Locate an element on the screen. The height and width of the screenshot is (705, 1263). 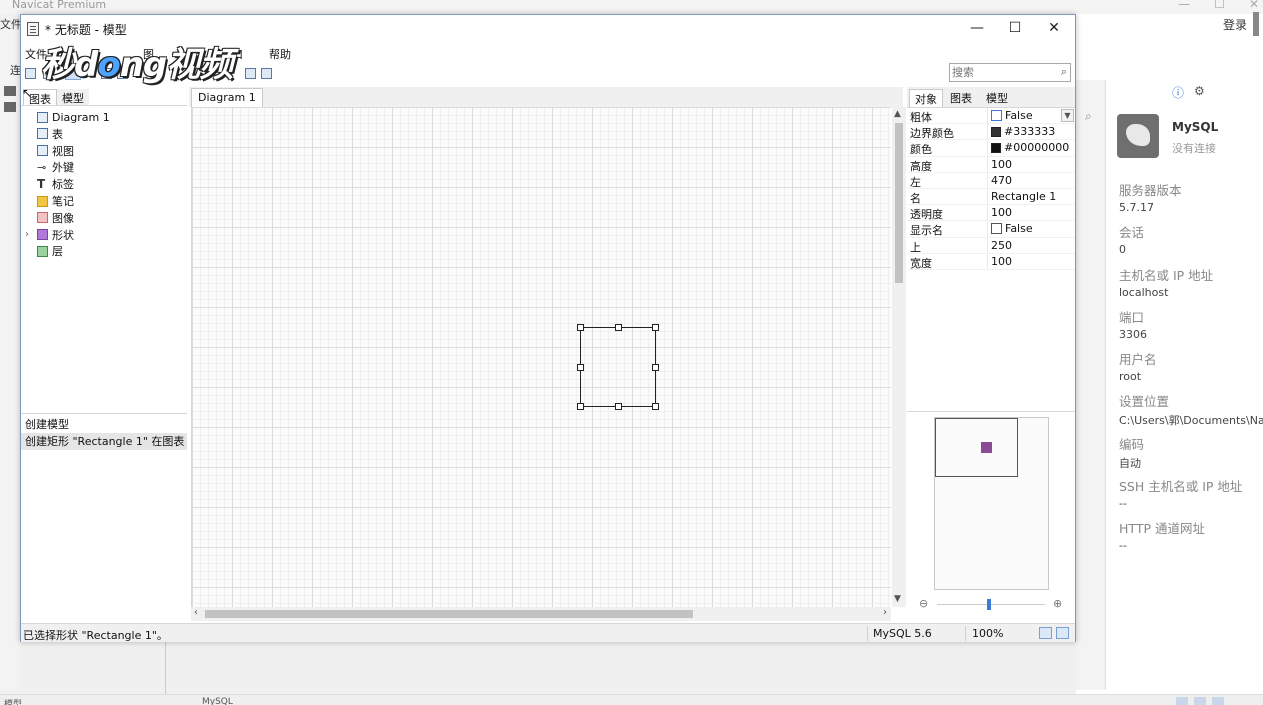
app-view-buttons is located at coordinates (1200, 701).